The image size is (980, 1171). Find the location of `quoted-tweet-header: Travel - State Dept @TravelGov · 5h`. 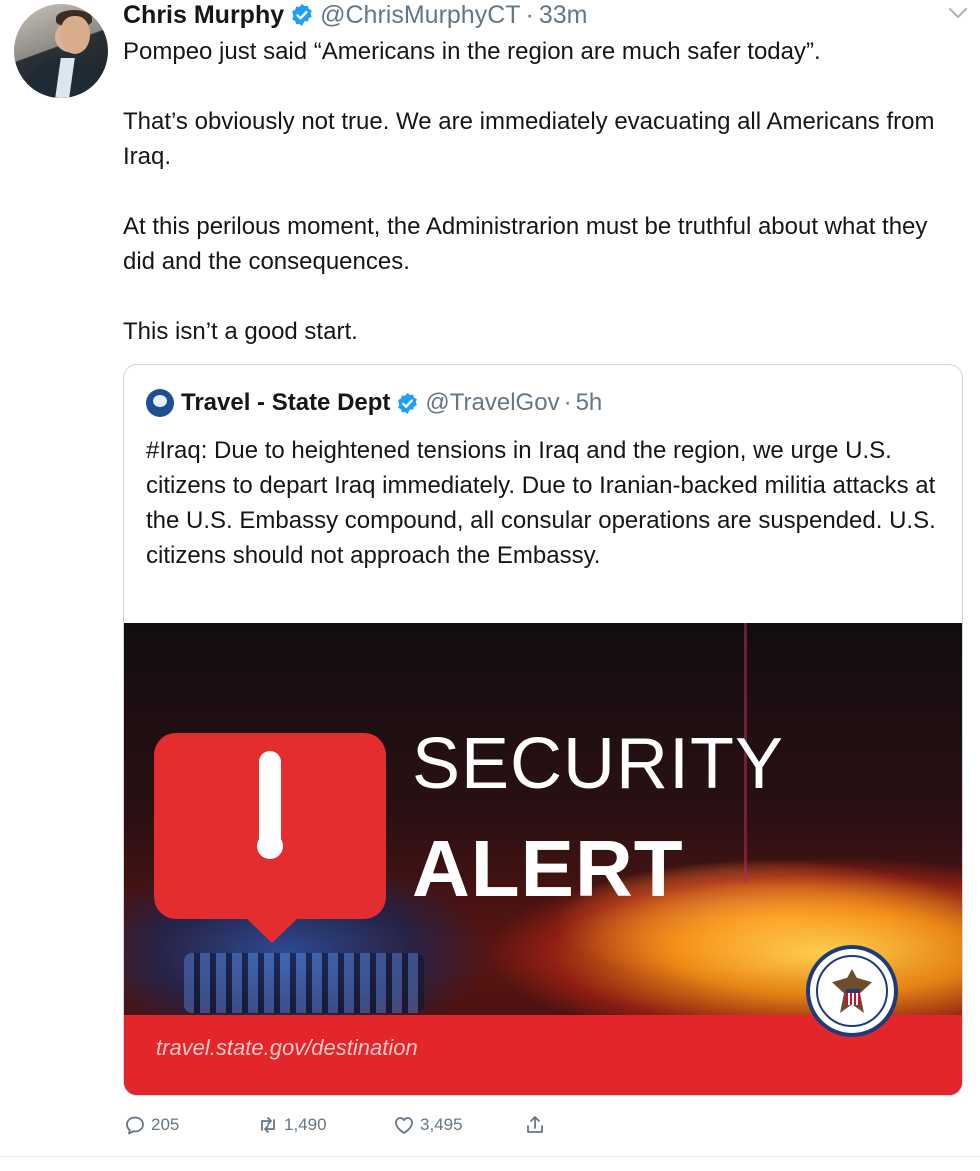

quoted-tweet-header: Travel - State Dept @TravelGov · 5h is located at coordinates (374, 403).